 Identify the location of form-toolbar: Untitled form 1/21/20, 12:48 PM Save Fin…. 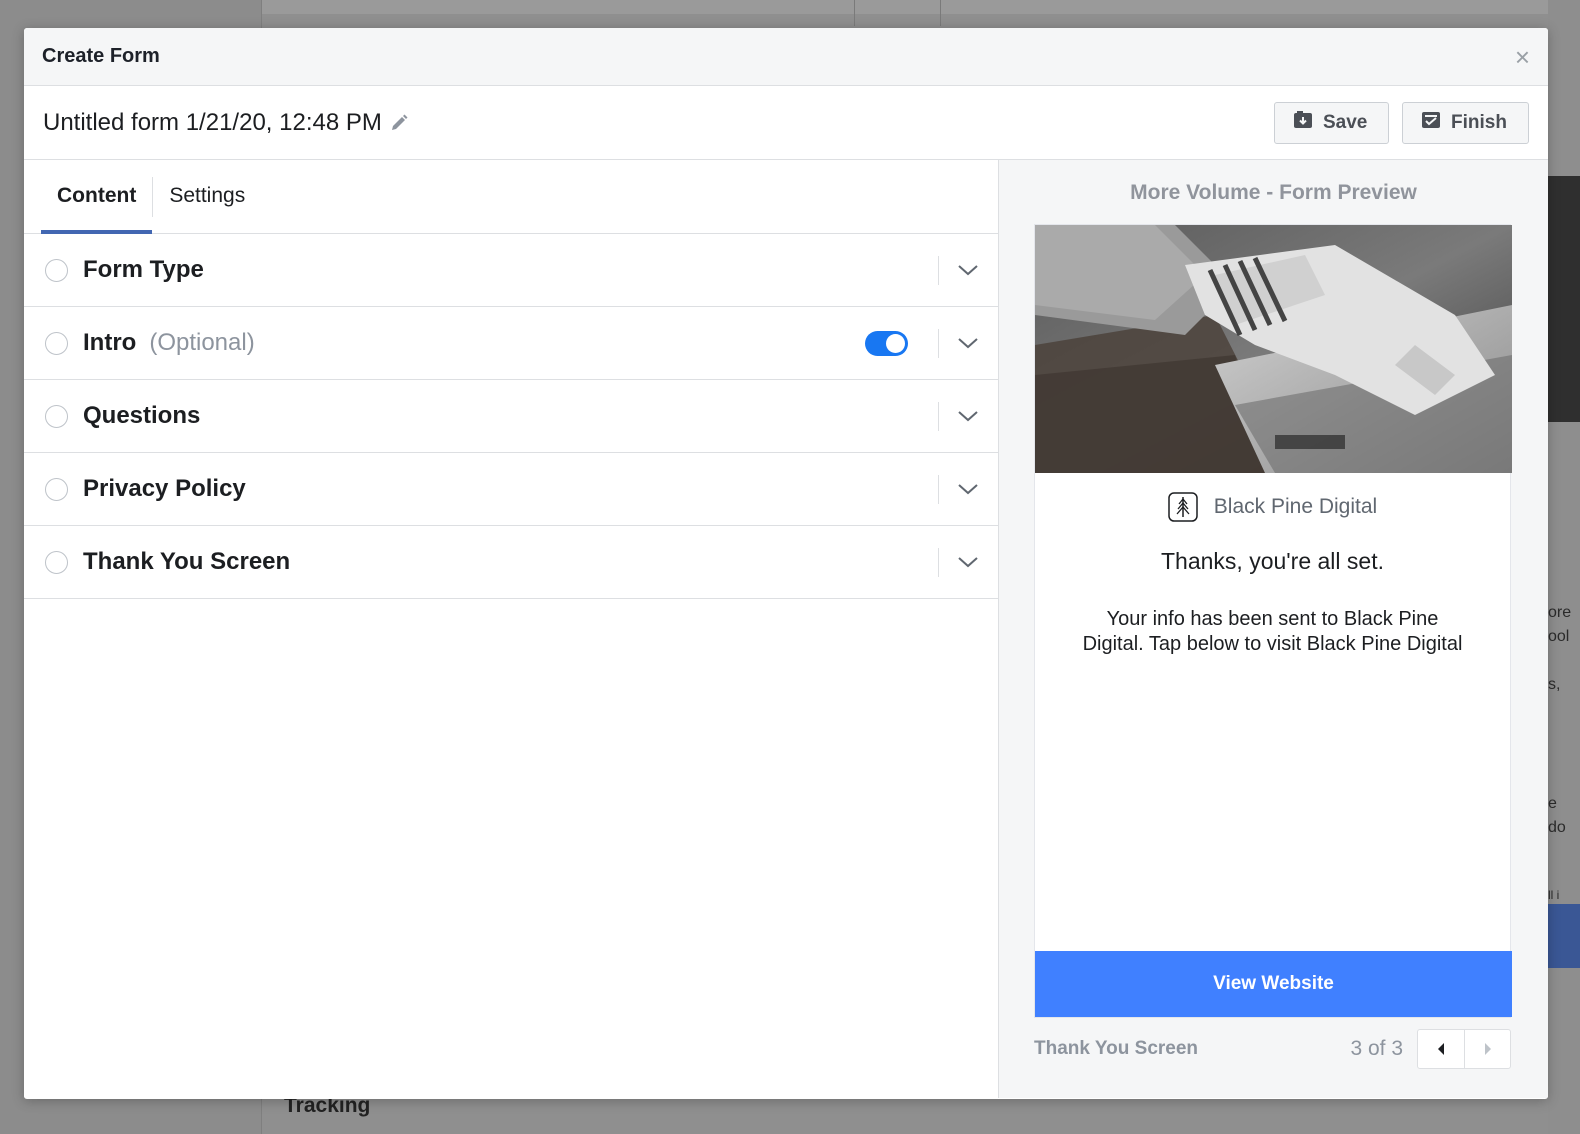
(786, 123).